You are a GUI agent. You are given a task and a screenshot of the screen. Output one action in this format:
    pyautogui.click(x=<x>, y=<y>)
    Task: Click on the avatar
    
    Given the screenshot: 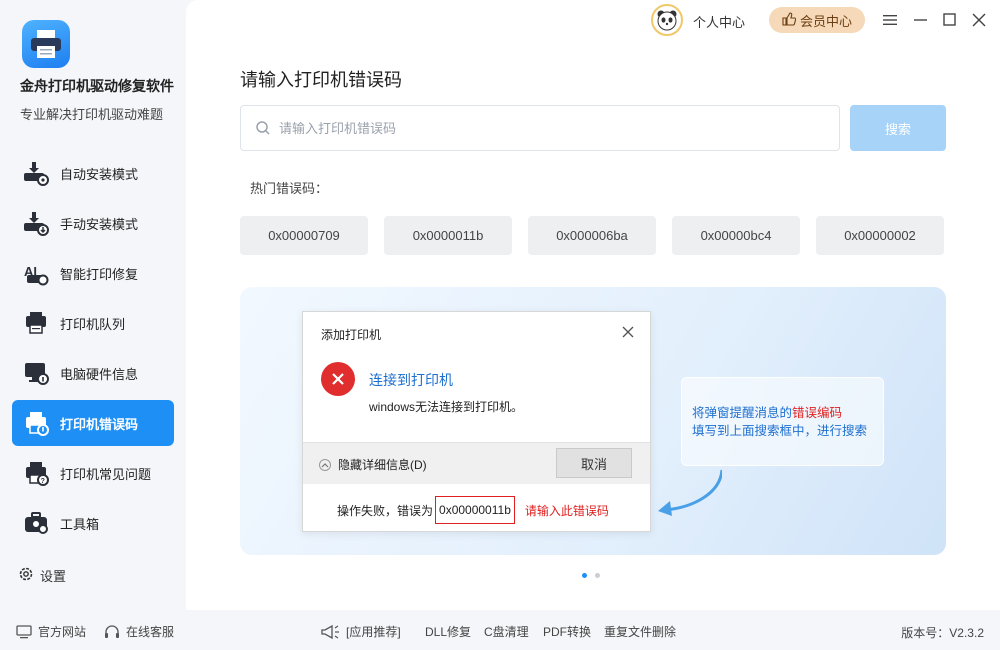 What is the action you would take?
    pyautogui.click(x=667, y=20)
    